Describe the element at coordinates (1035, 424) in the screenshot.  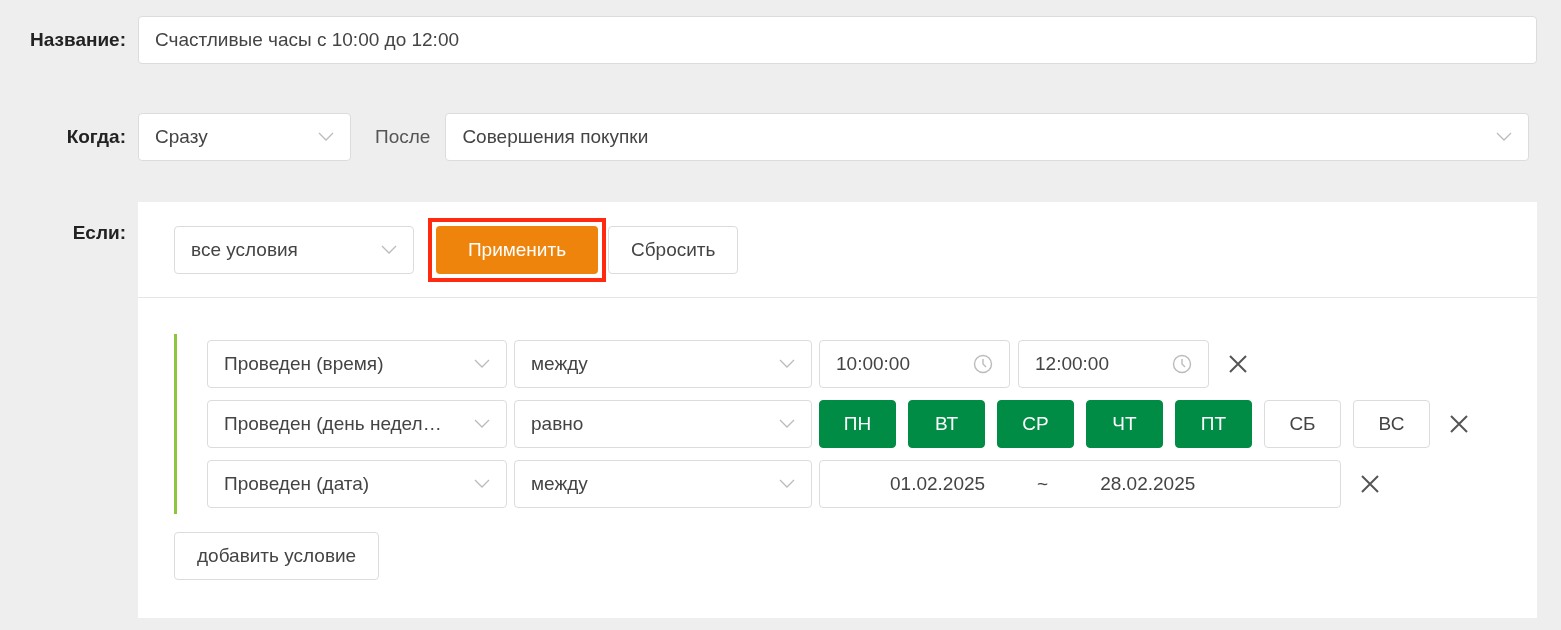
I see `weekday-toggle: СР` at that location.